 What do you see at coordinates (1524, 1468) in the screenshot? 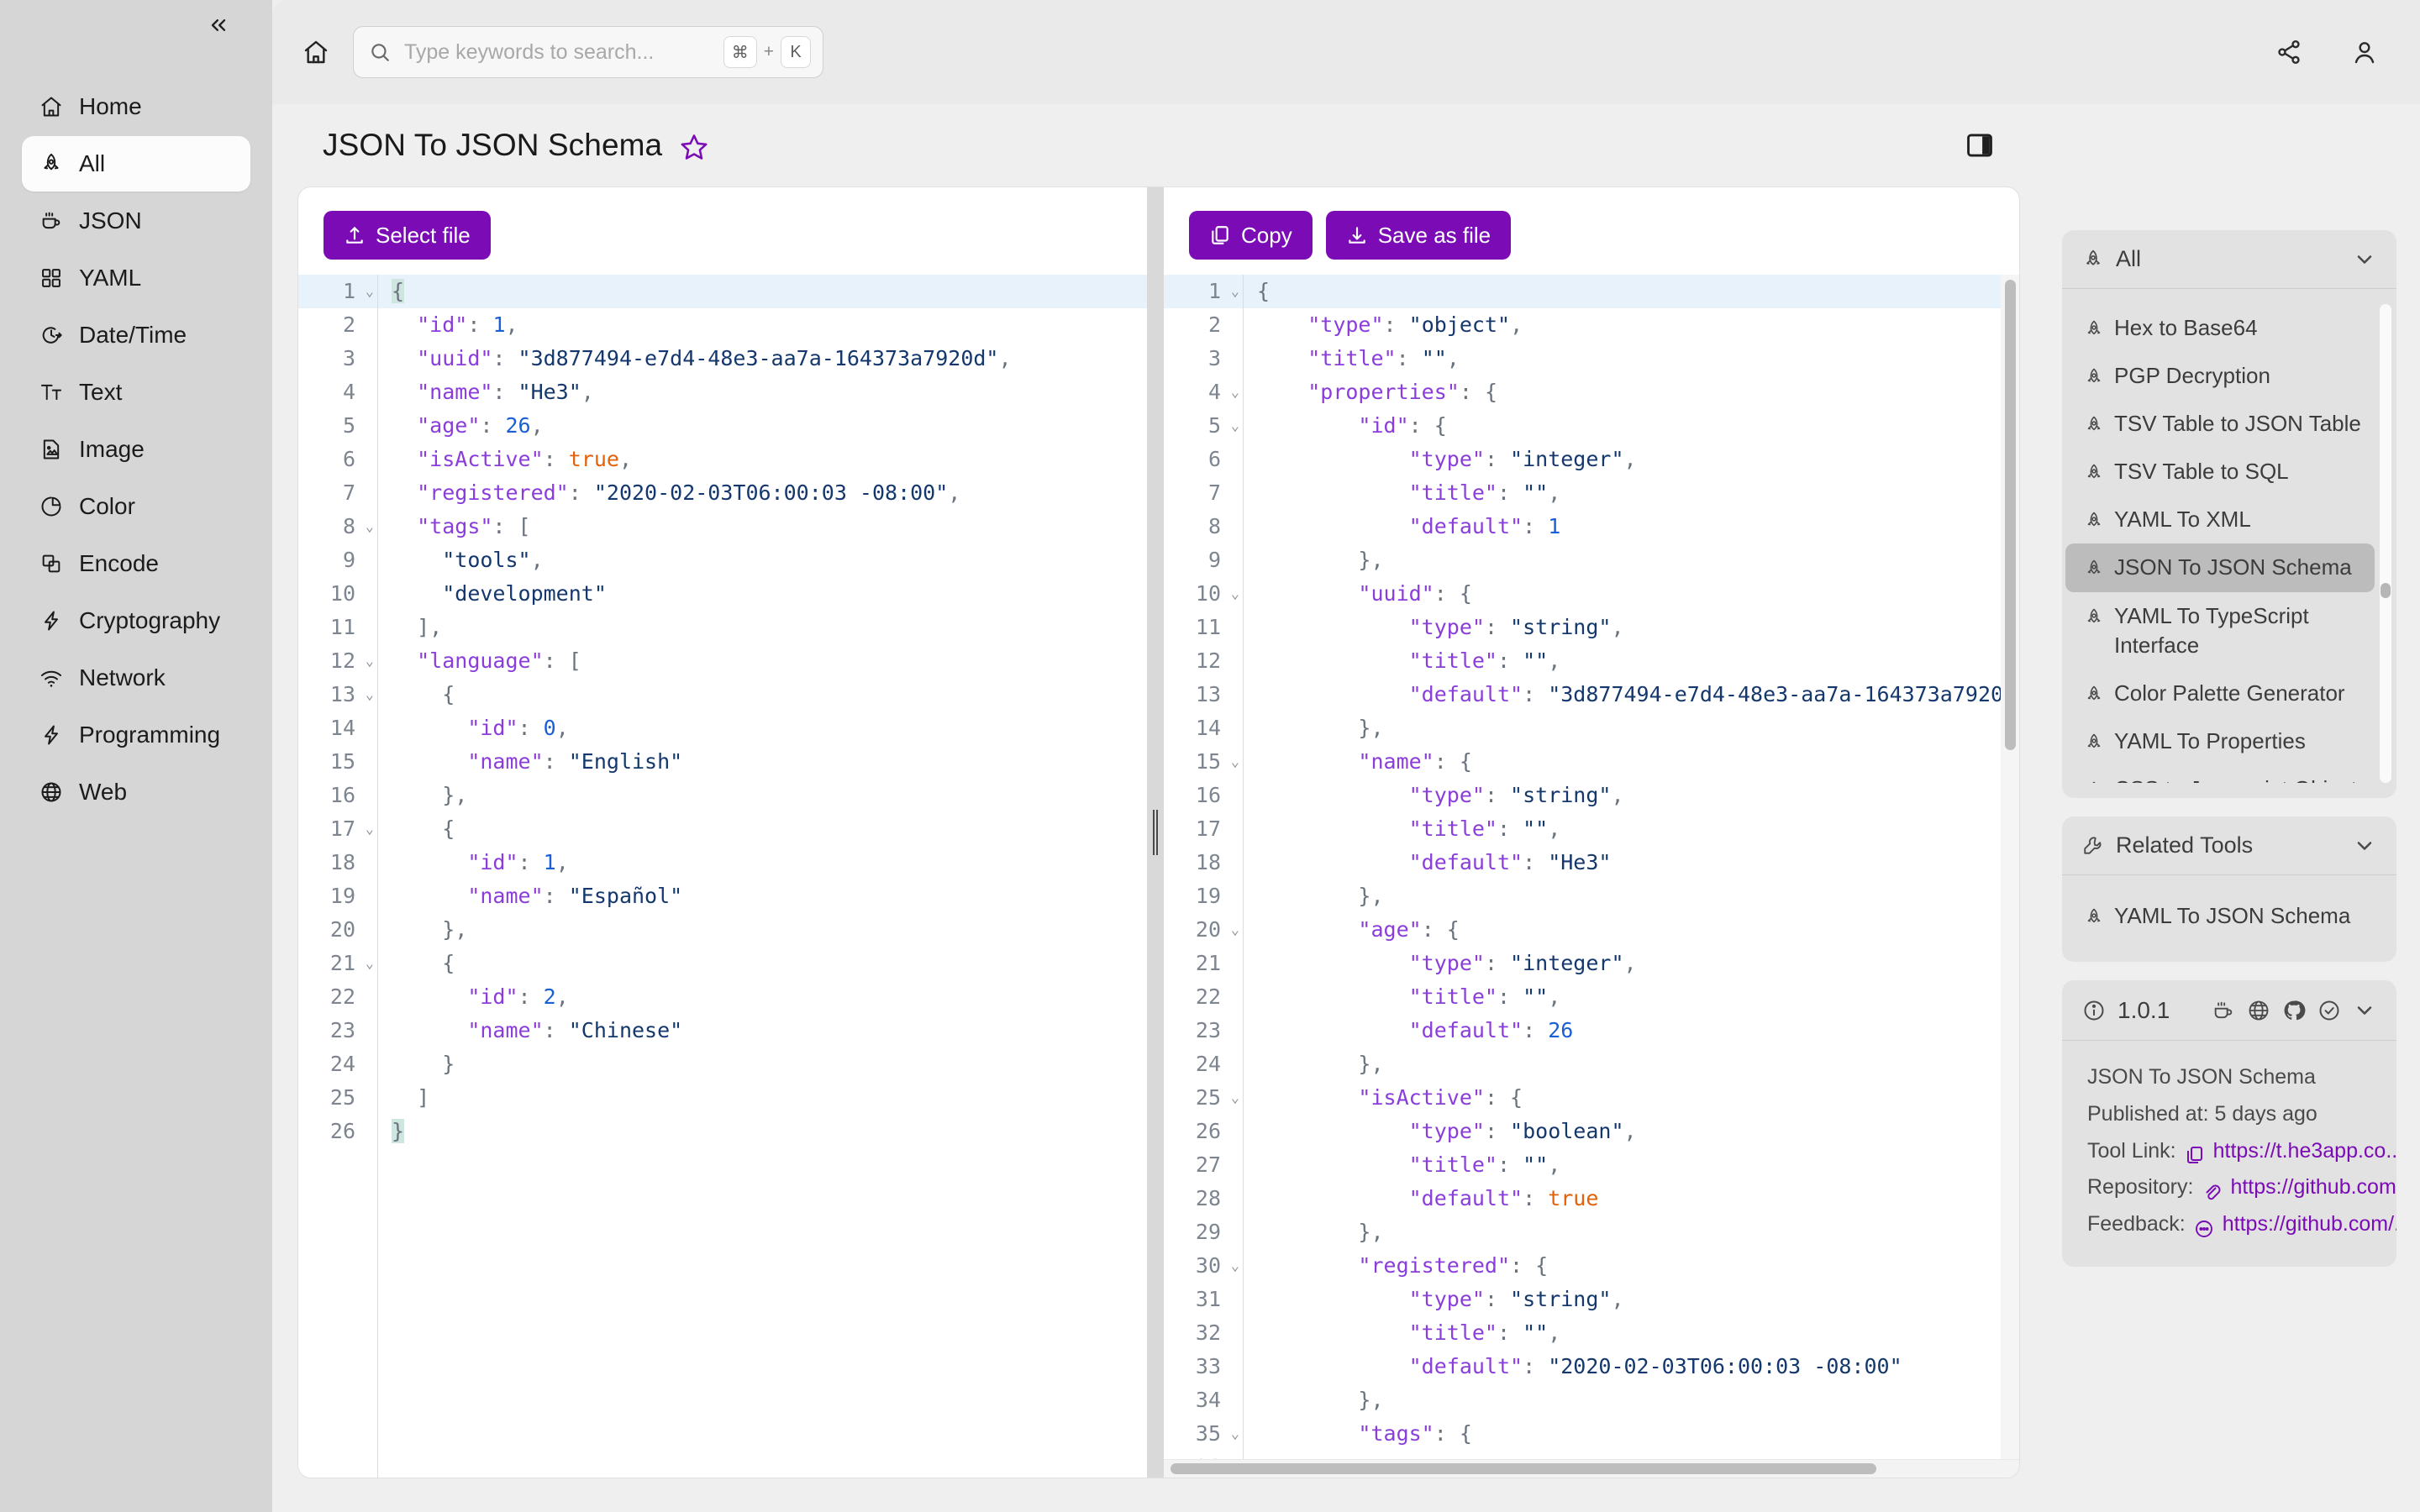
I see `output-hscroll-thumb` at bounding box center [1524, 1468].